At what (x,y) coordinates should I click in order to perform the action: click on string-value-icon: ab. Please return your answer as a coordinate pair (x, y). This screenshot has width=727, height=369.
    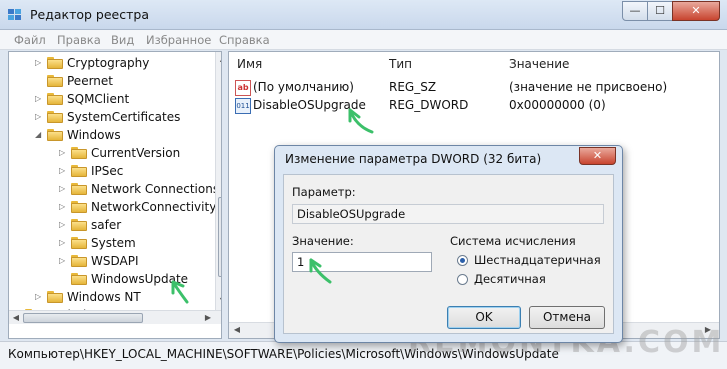
    Looking at the image, I should click on (243, 88).